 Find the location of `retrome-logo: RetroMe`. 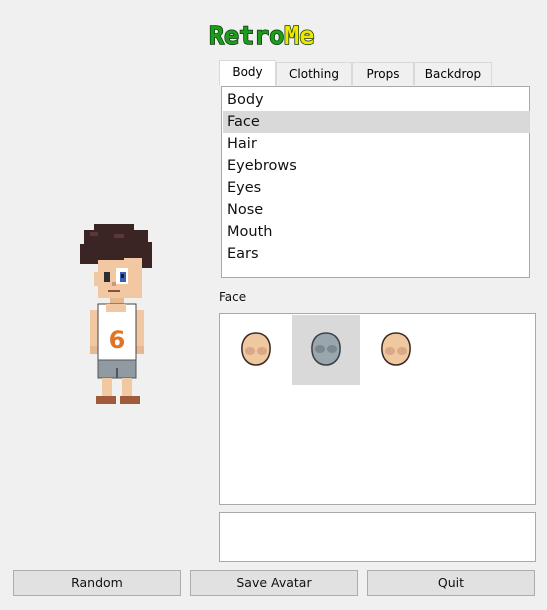

retrome-logo: RetroMe is located at coordinates (261, 35).